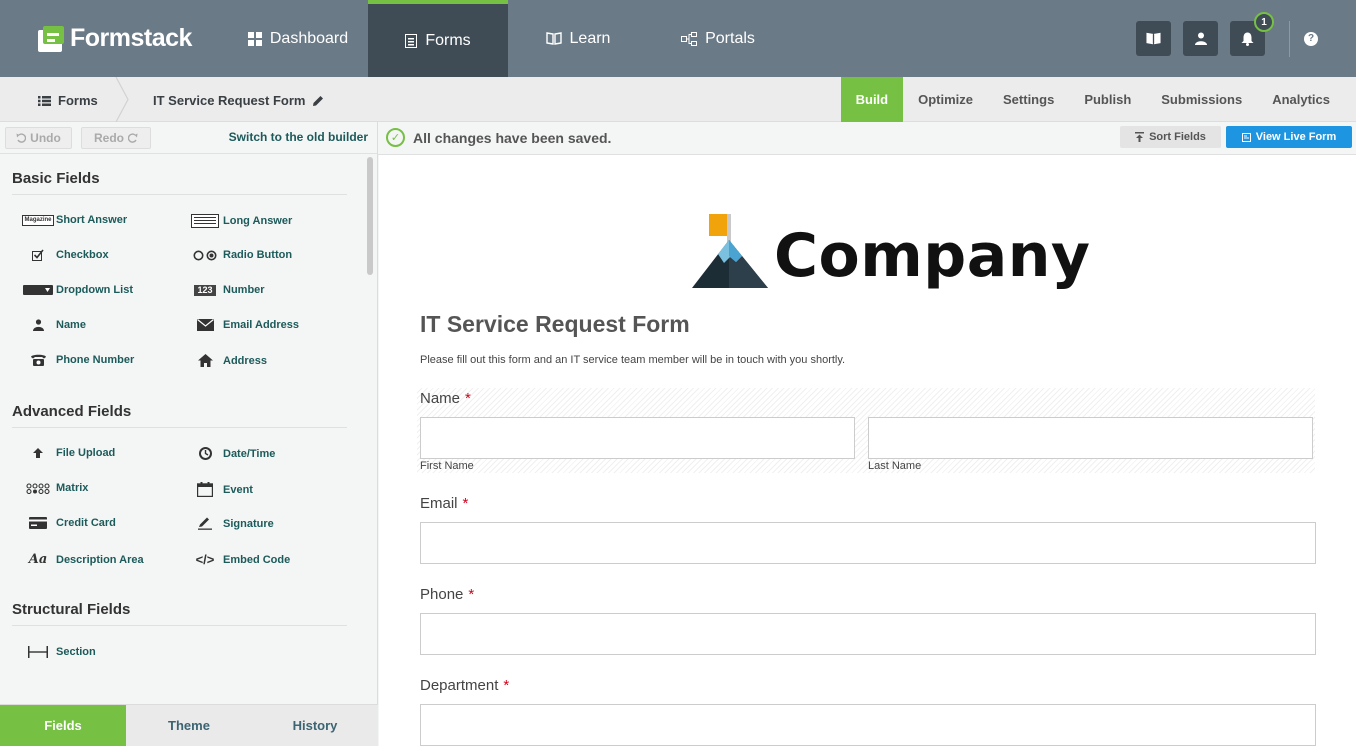 The height and width of the screenshot is (746, 1356). What do you see at coordinates (220, 489) in the screenshot?
I see `field-event: Event` at bounding box center [220, 489].